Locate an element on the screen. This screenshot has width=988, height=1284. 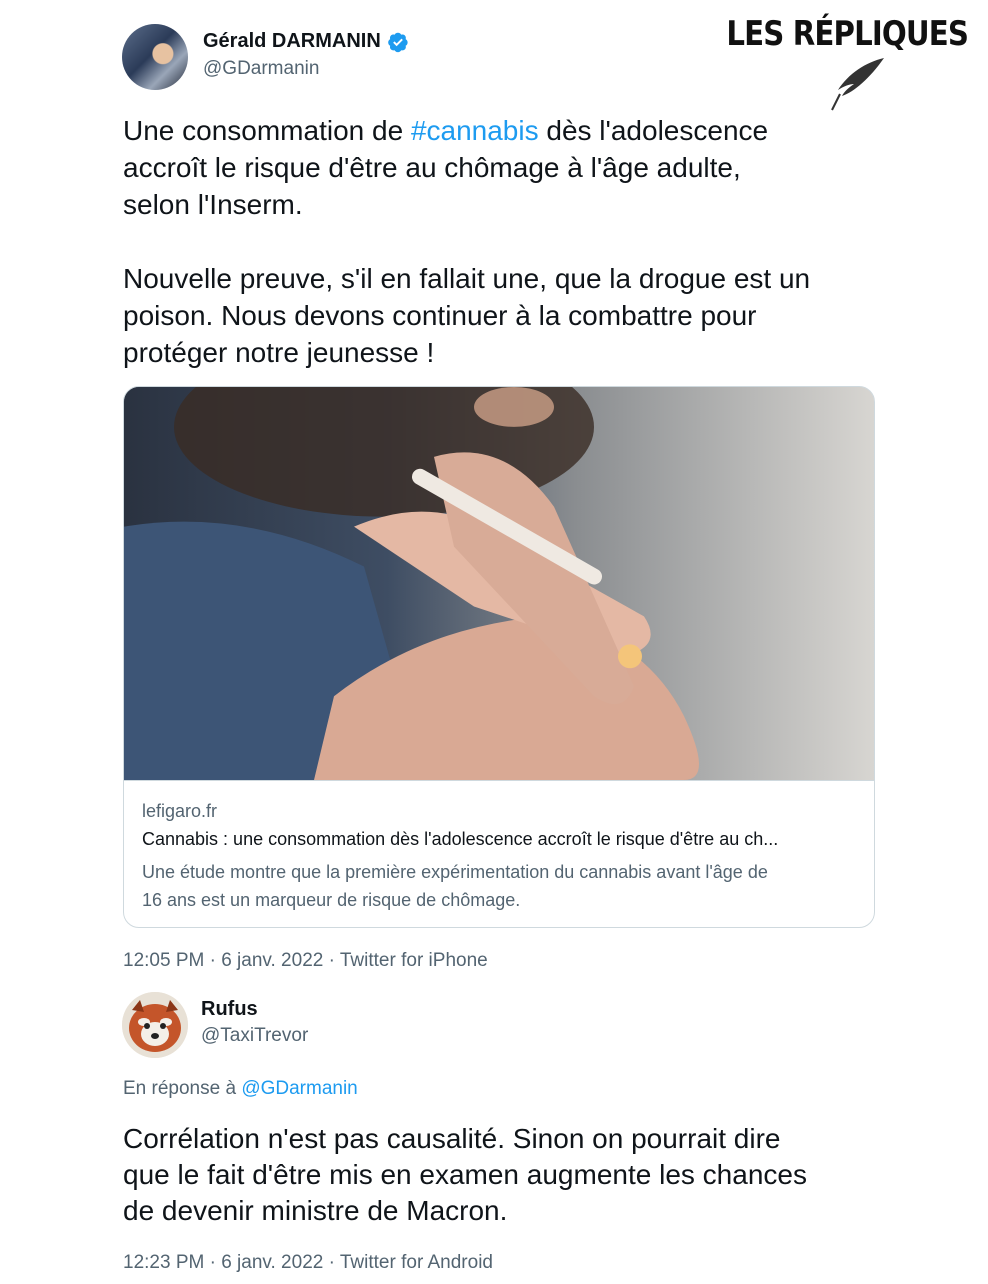
author-name-row: Rufus is located at coordinates (229, 1009).